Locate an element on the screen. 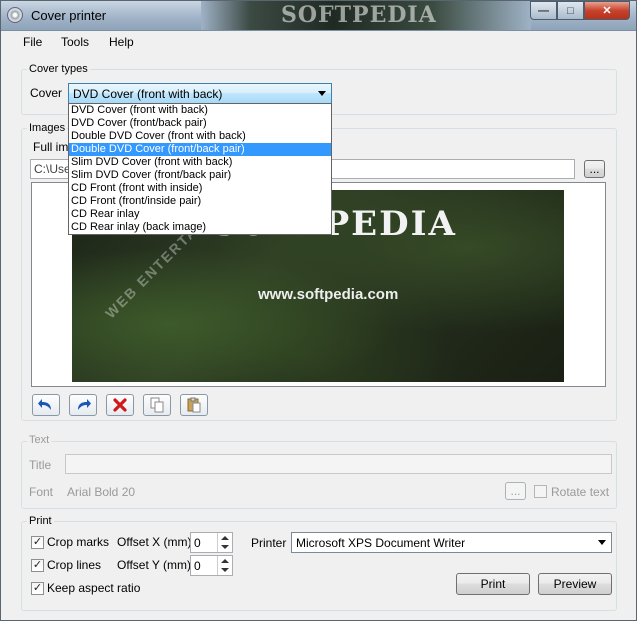 The height and width of the screenshot is (621, 637). offset-y-value: 0 is located at coordinates (197, 566).